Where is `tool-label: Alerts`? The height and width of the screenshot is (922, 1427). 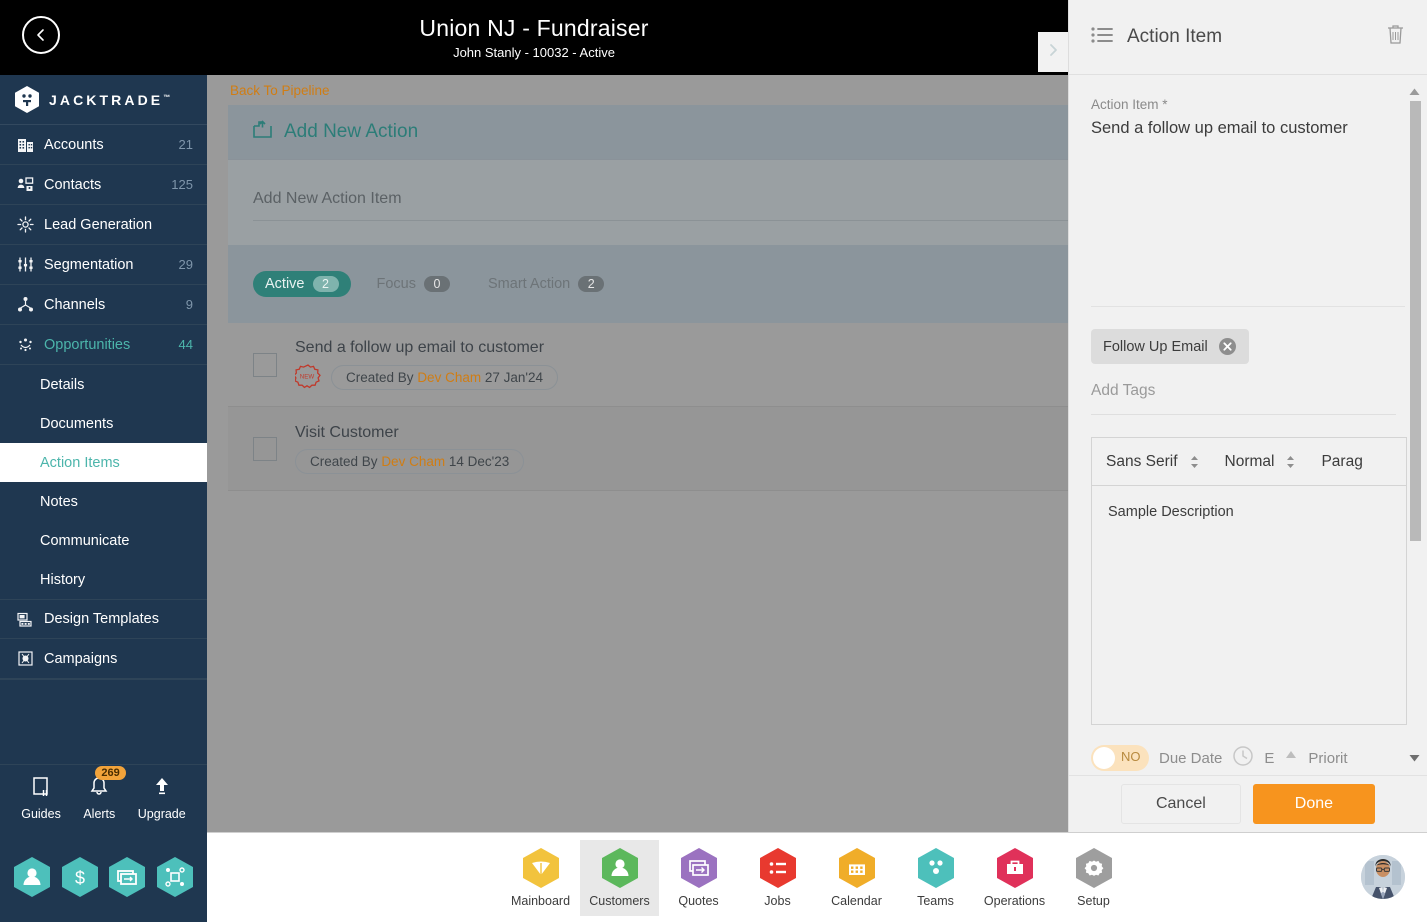 tool-label: Alerts is located at coordinates (99, 814).